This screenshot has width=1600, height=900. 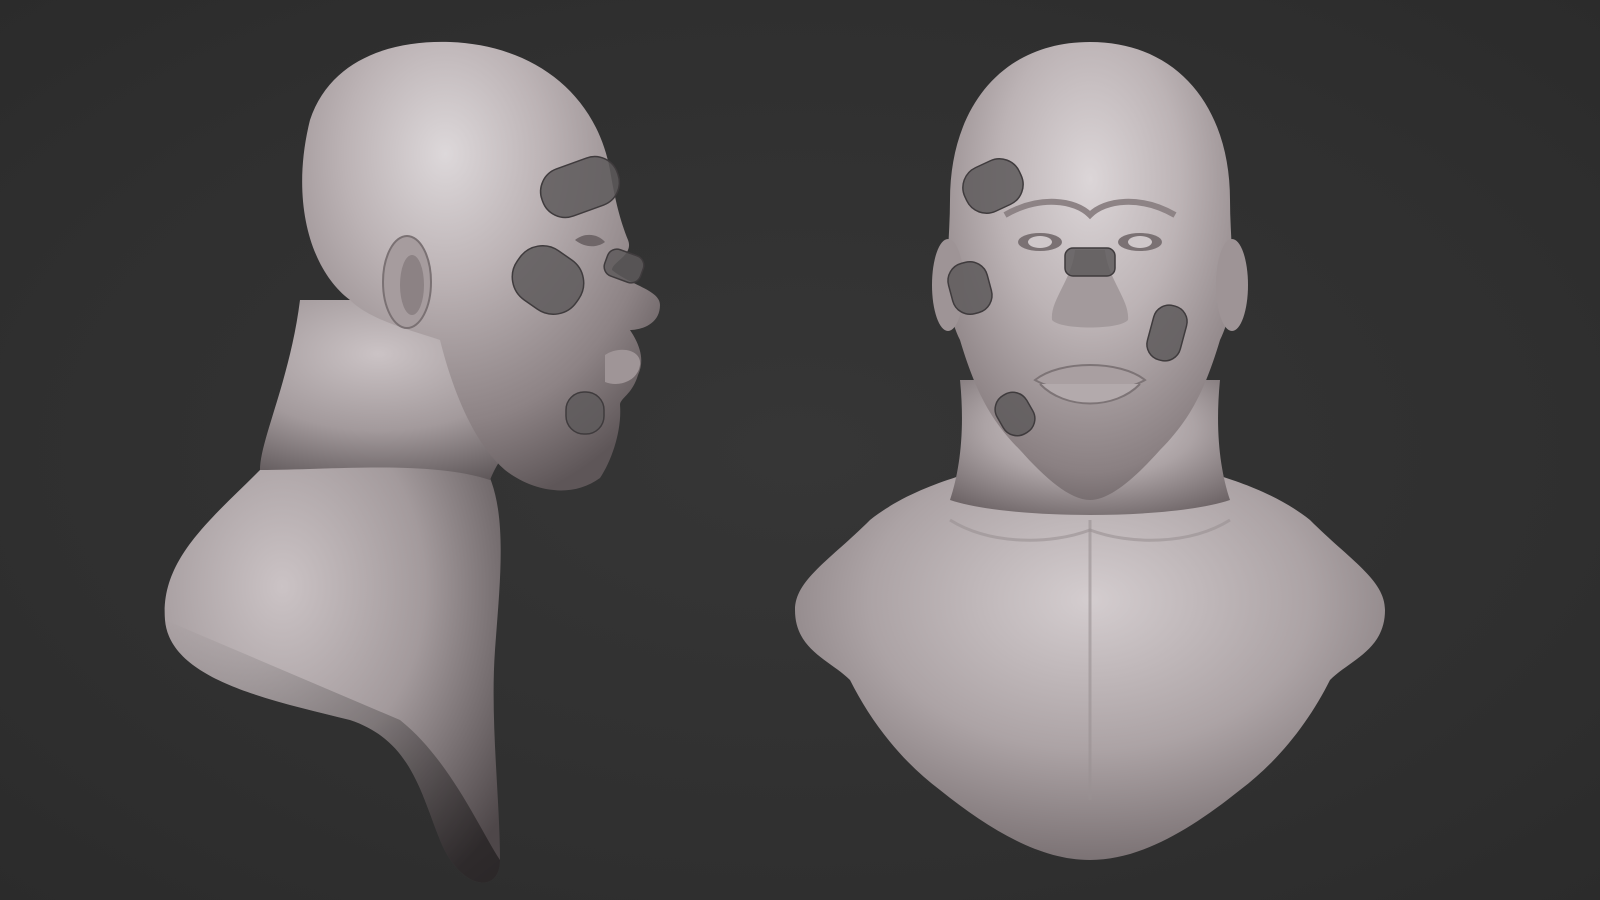 What do you see at coordinates (585, 413) in the screenshot?
I see `bandage-chin` at bounding box center [585, 413].